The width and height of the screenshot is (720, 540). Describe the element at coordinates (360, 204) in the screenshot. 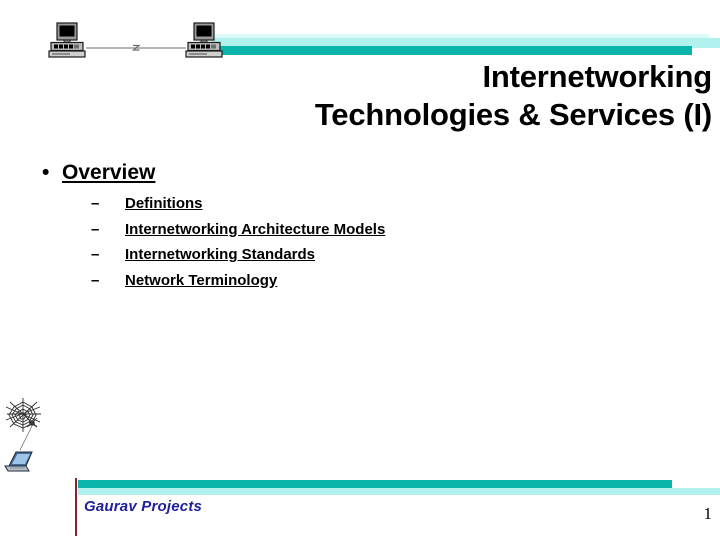

I see `outline-item-definitions: – Definitions` at that location.